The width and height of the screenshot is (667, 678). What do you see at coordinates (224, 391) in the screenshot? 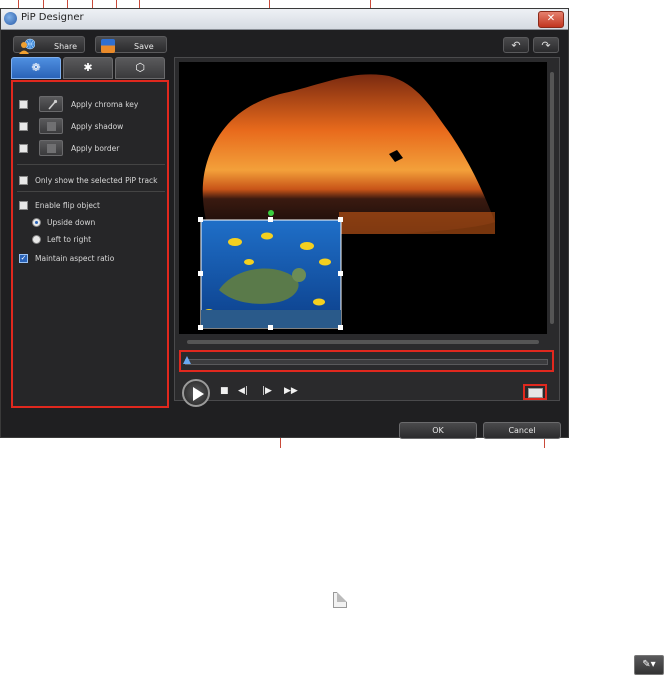
I see `stop-button: ■` at bounding box center [224, 391].